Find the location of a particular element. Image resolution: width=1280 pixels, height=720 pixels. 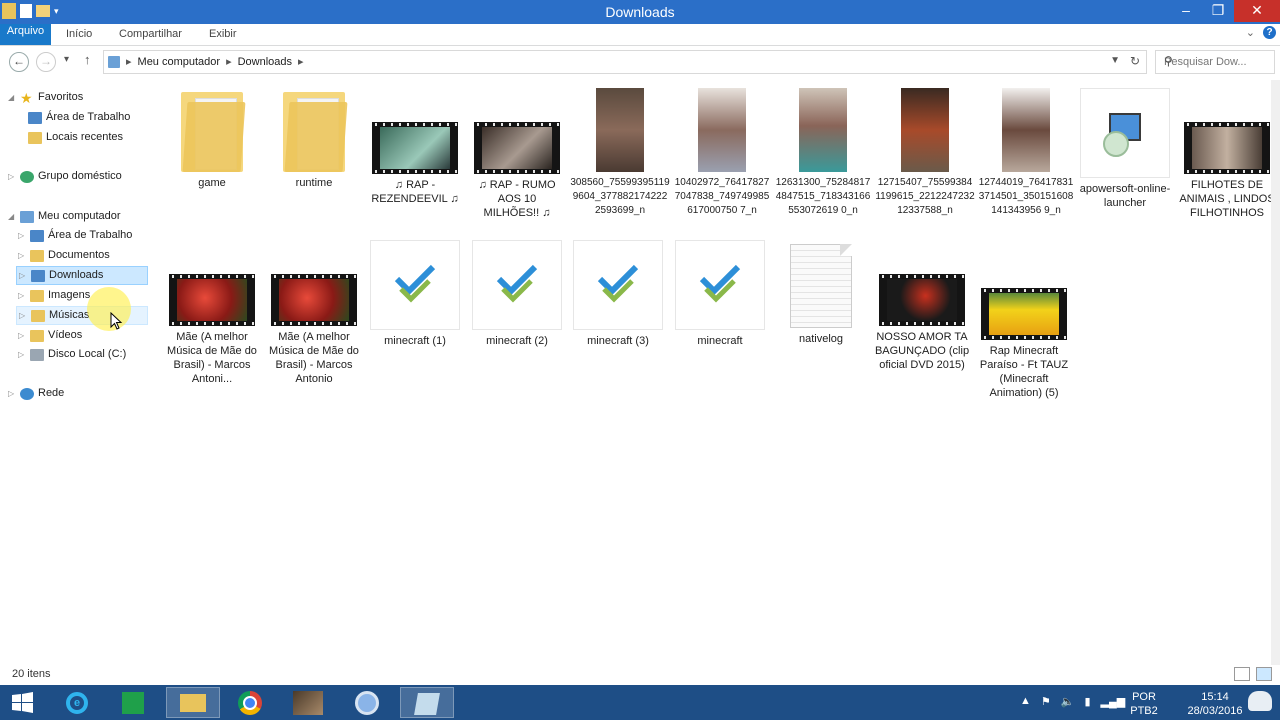

tab-view: Exibir is located at coordinates (223, 34).